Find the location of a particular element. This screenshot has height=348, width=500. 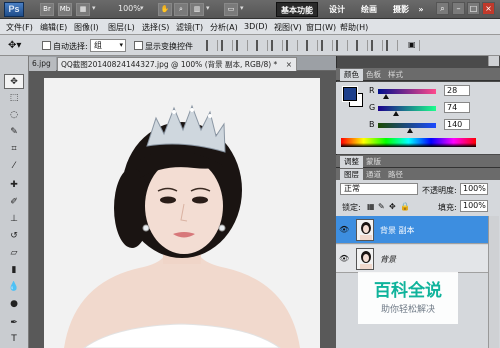

crop-tool-icon: ⌗ is located at coordinates (14, 149).